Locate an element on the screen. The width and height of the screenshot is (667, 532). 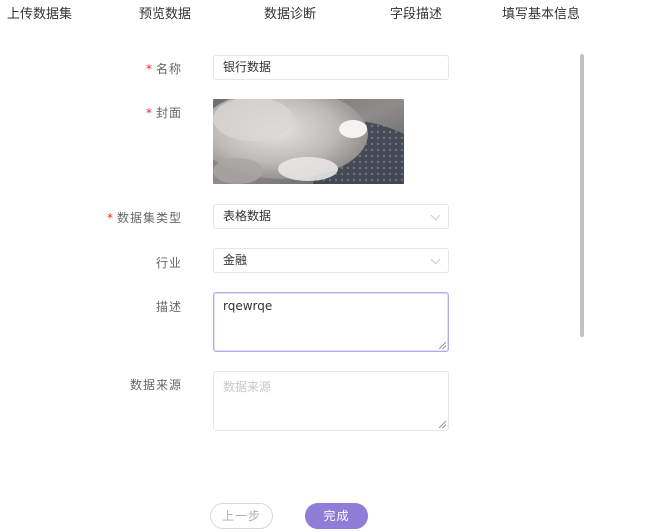
dataset-type-label: * 数据集类型 is located at coordinates (144, 218).